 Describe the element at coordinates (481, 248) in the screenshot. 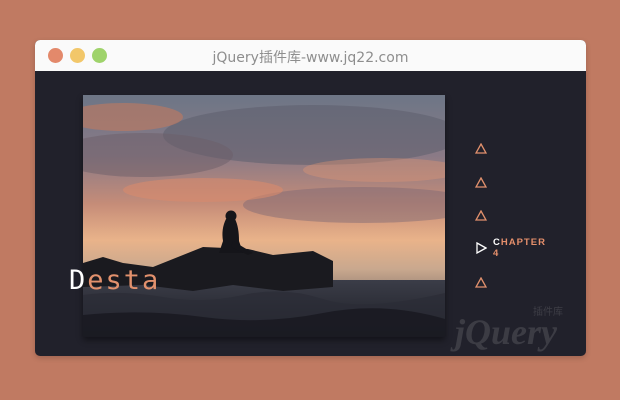

I see `triangle-right-icon` at that location.